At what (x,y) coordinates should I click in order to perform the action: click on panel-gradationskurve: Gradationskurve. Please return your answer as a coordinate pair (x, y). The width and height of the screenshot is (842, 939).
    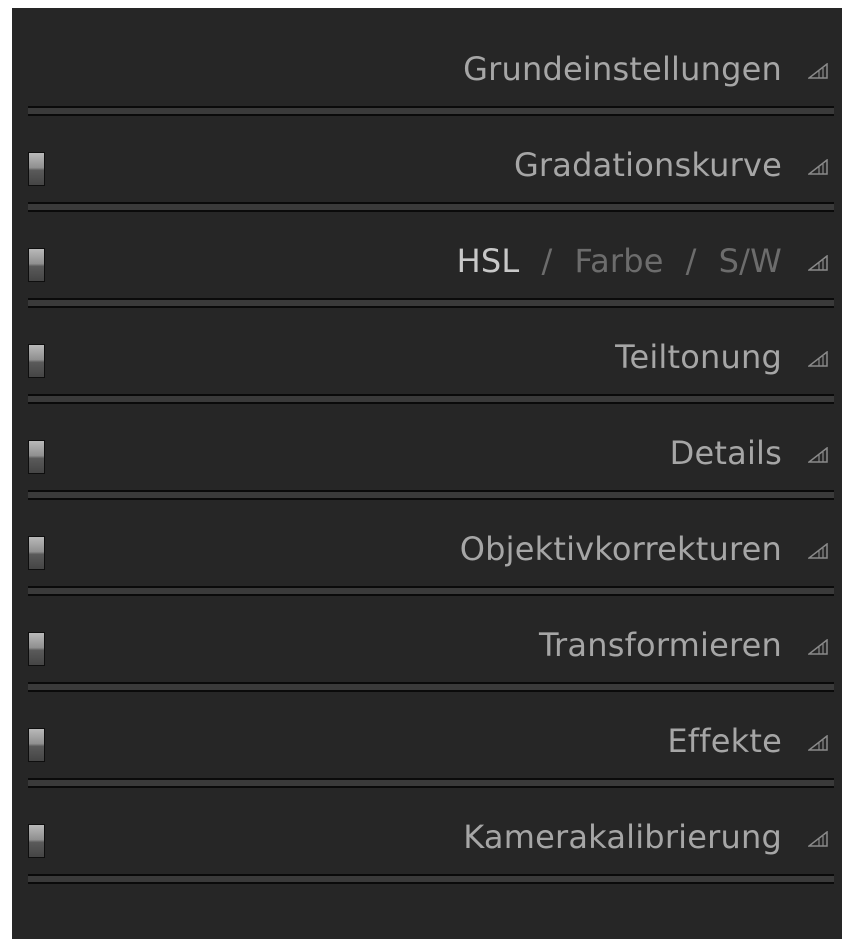
    Looking at the image, I should click on (433, 170).